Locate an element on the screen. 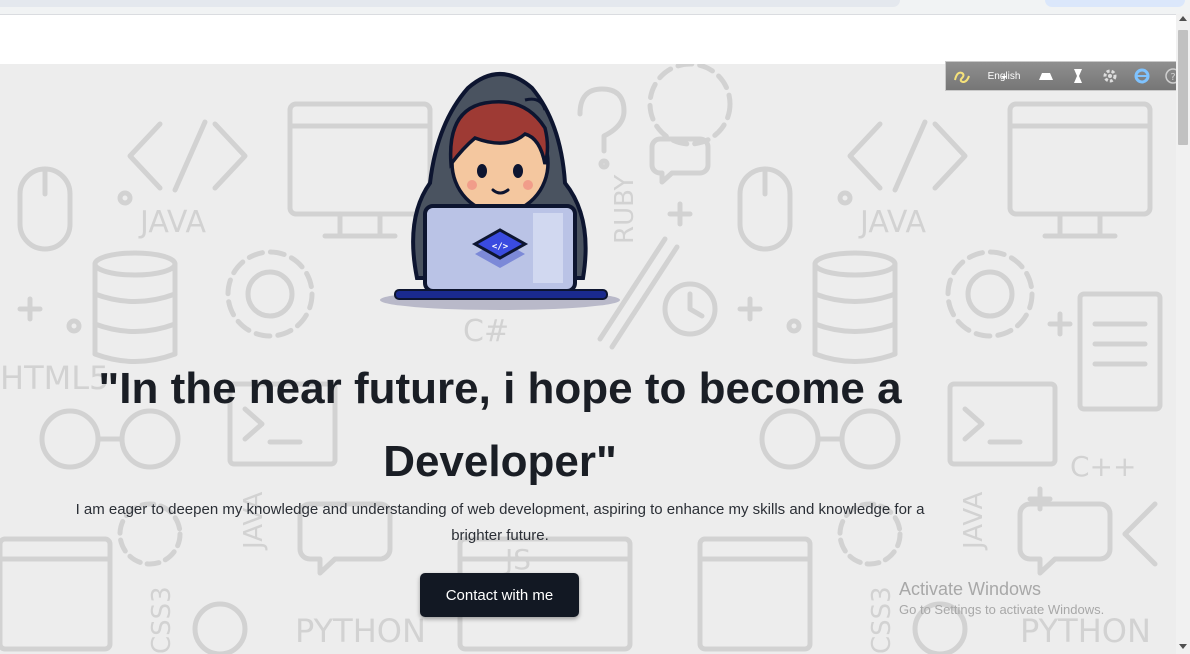 This screenshot has width=1190, height=654. watermark-subtitle: Go to Settings to activate Windows. is located at coordinates (1002, 609).